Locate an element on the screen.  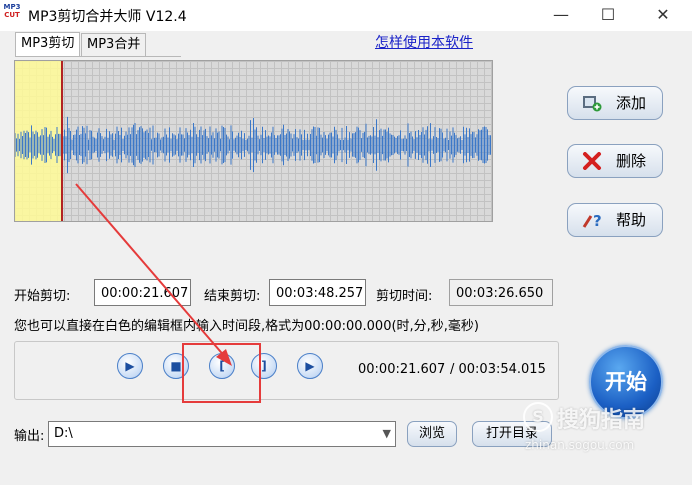
watermark-text: 搜狗指南 is located at coordinates (601, 420).